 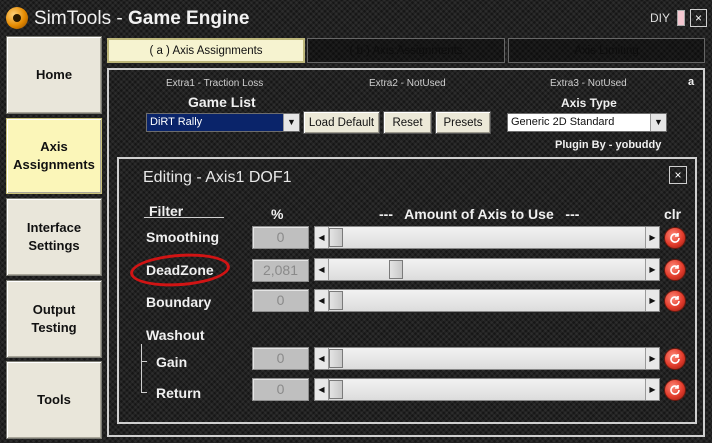 I want to click on deadzone-clear-button, so click(x=675, y=270).